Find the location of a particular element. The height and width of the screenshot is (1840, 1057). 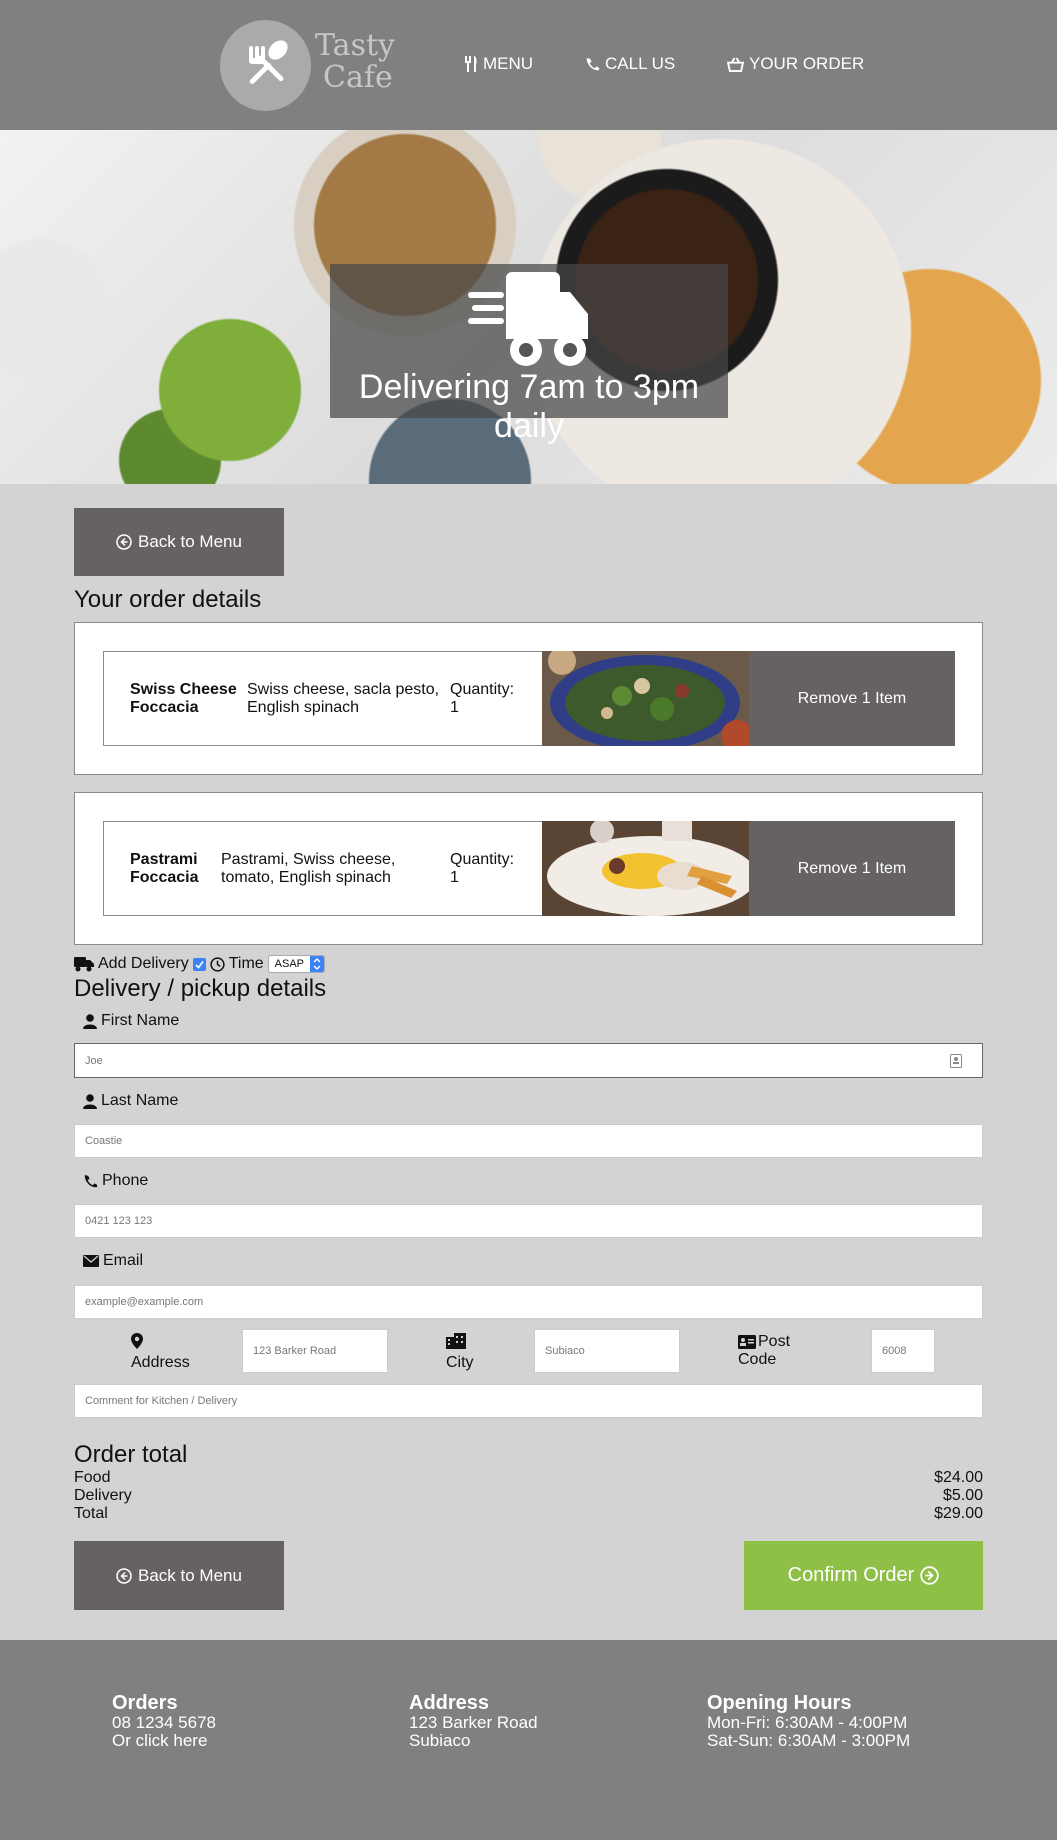

logo-line1: Tasty is located at coordinates (355, 45).